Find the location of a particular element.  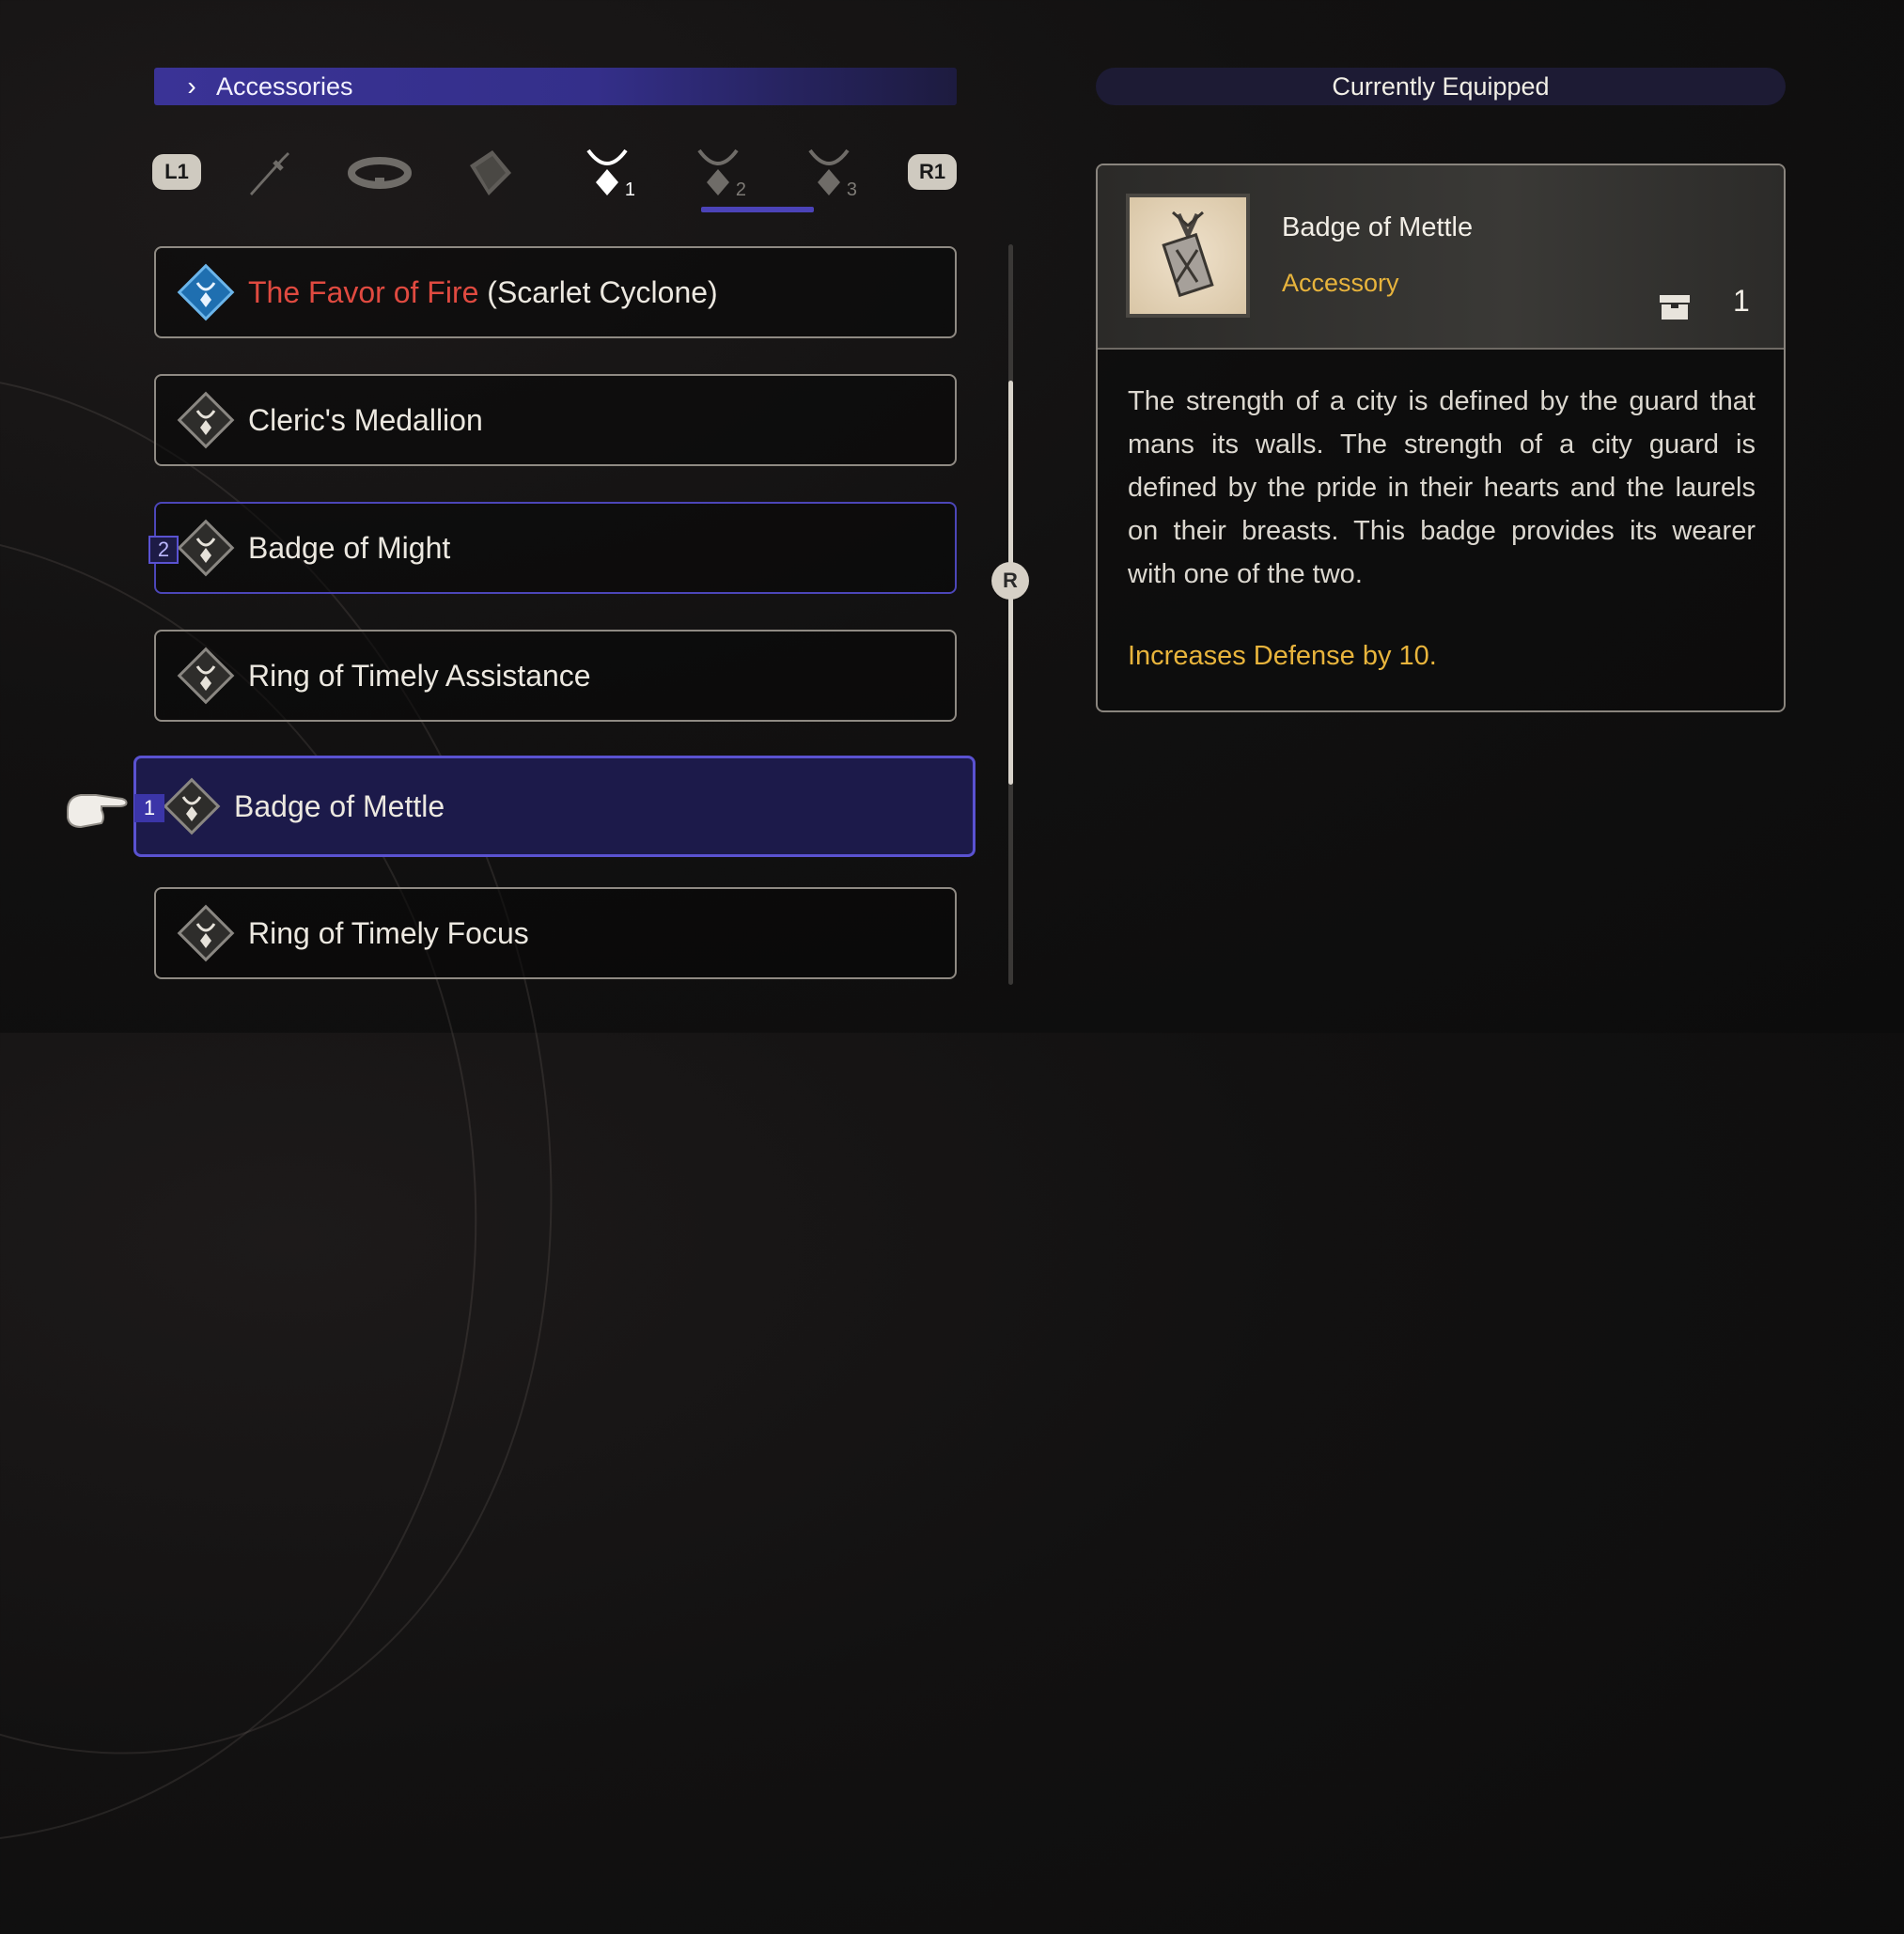

list-item-favor-of-fire: The Favor of Fire (Scarlet Cyclone) is located at coordinates (555, 292).